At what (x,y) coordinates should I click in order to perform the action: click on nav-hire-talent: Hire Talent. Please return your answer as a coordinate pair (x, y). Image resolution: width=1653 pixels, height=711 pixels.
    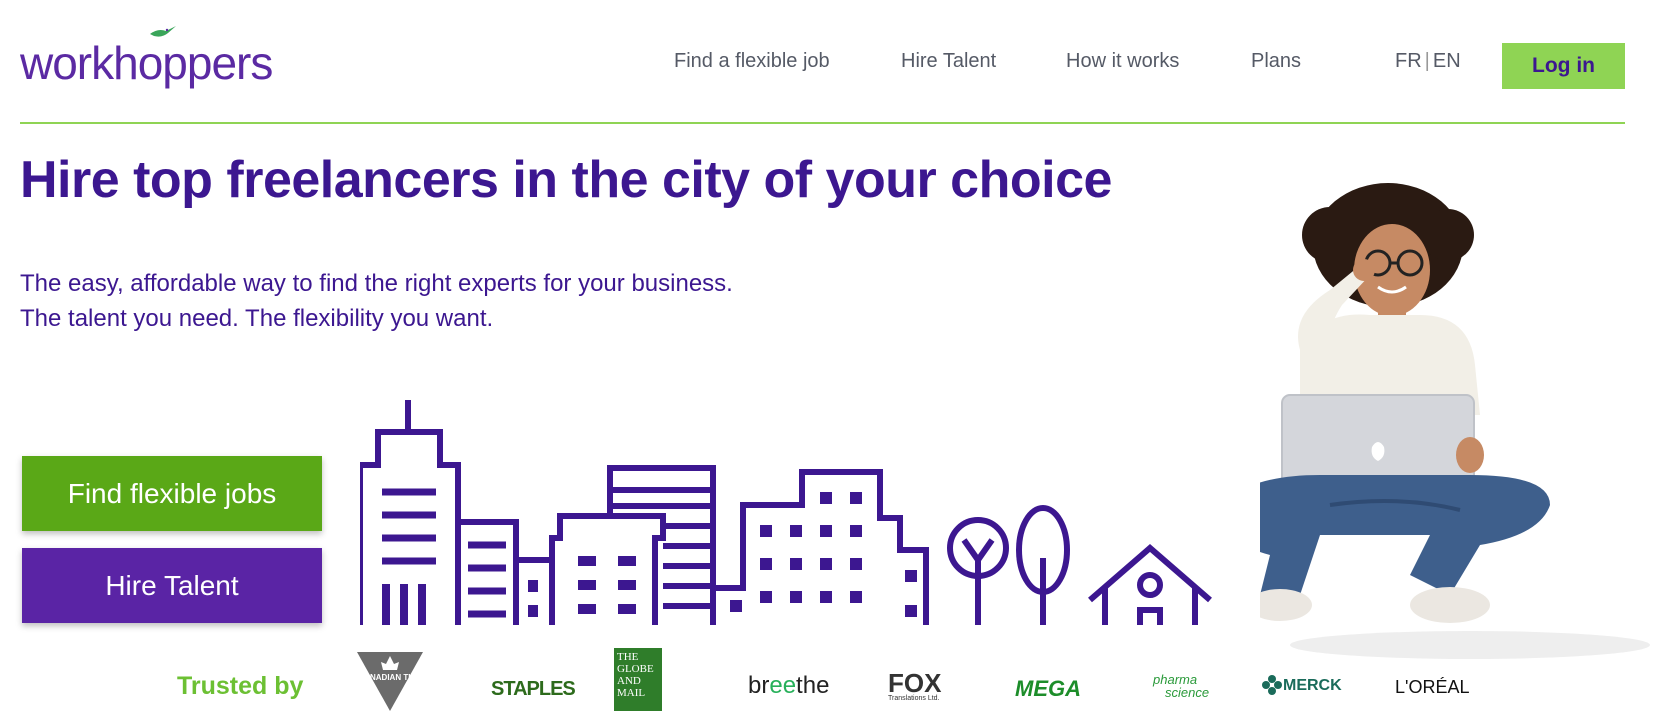
    Looking at the image, I should click on (948, 61).